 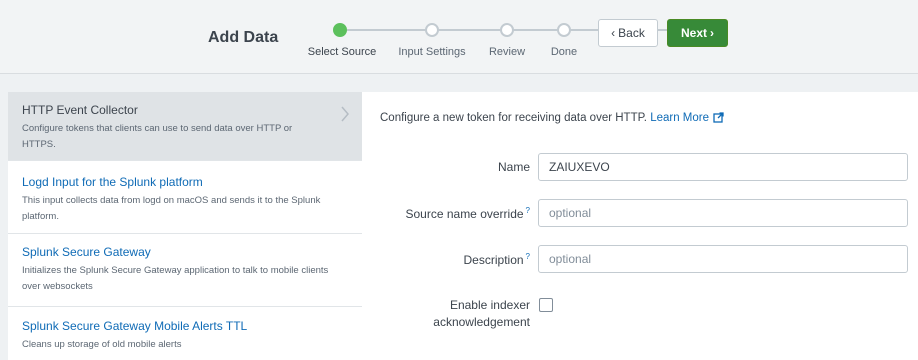 What do you see at coordinates (345, 114) in the screenshot?
I see `chevron-right-icon` at bounding box center [345, 114].